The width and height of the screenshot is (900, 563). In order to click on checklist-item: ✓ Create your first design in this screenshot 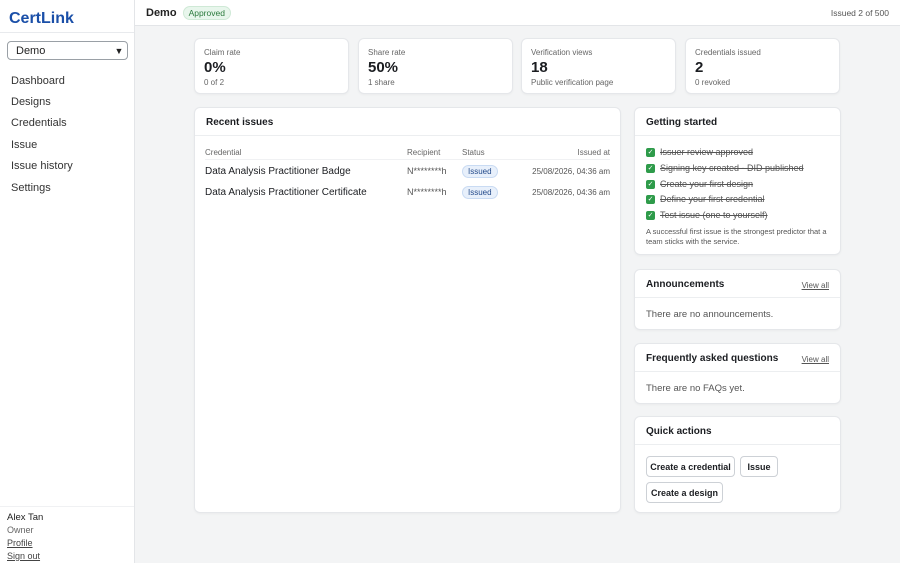, I will do `click(699, 184)`.